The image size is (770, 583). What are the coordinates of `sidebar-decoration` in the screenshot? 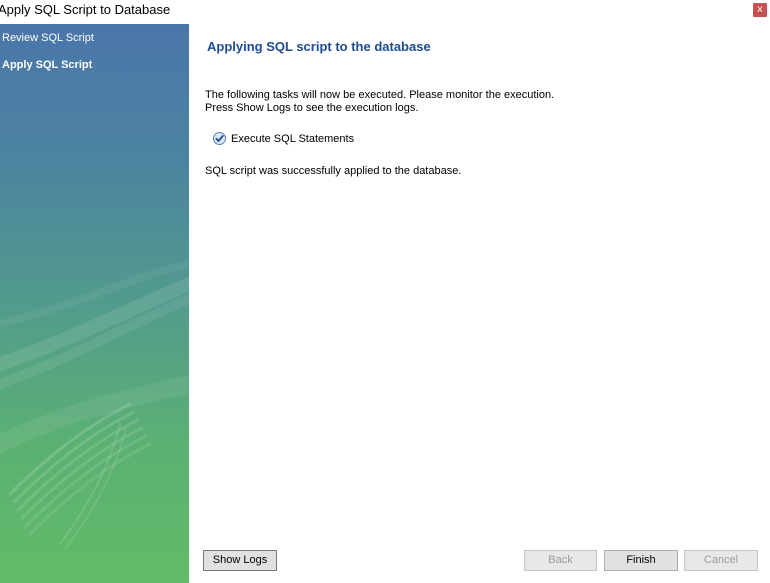 It's located at (94, 404).